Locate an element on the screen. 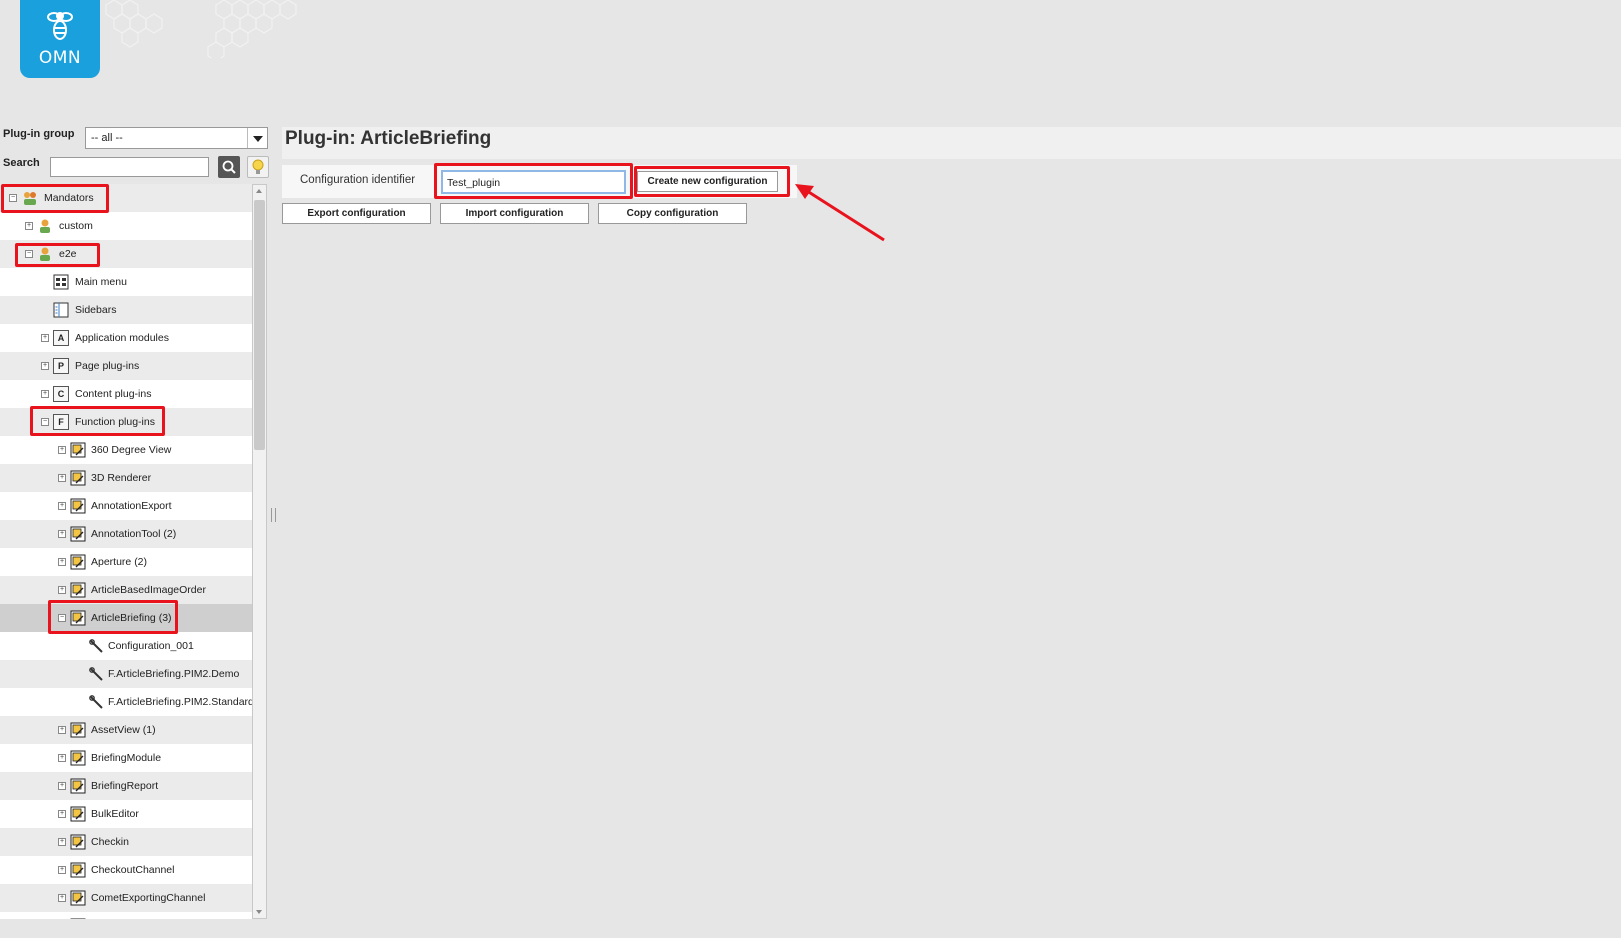 Image resolution: width=1621 pixels, height=938 pixels. tree-row-plugin: + AssetView (1) is located at coordinates (126, 730).